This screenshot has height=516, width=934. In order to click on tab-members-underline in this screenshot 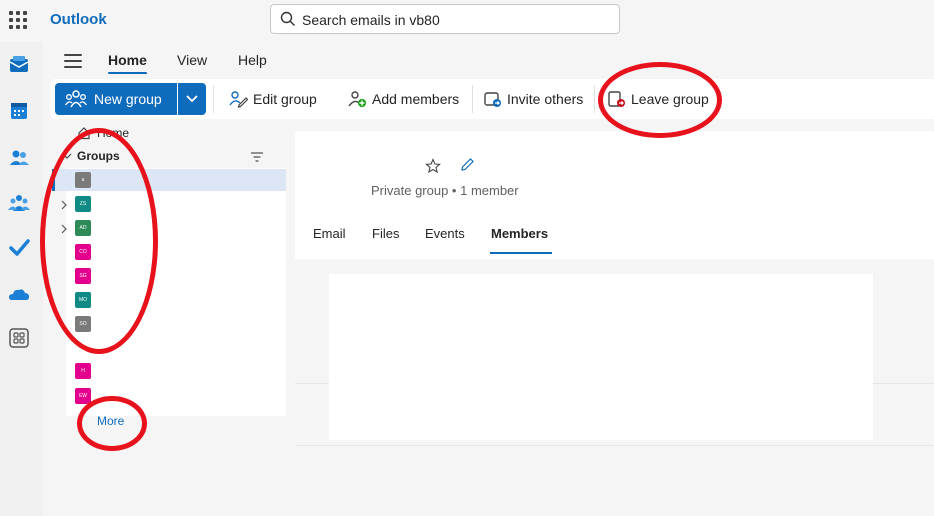, I will do `click(521, 253)`.